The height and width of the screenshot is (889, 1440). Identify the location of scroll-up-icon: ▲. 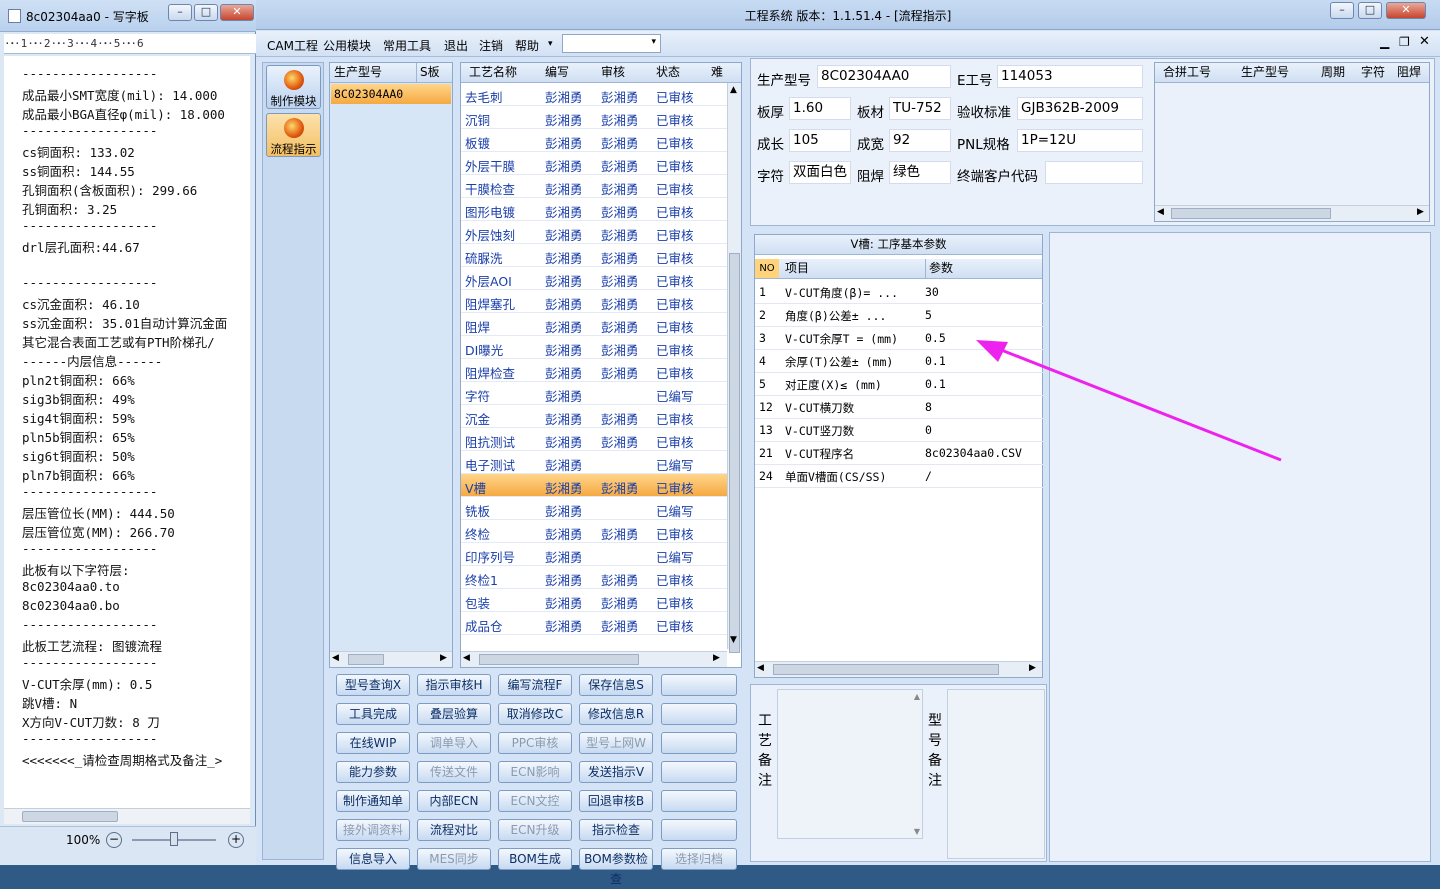
(733, 90).